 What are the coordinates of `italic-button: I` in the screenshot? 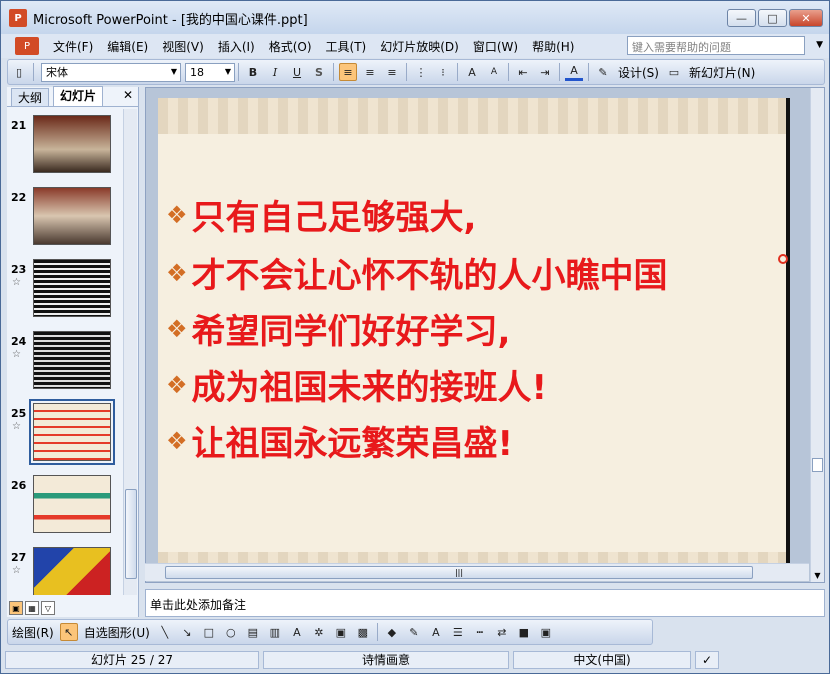 It's located at (275, 72).